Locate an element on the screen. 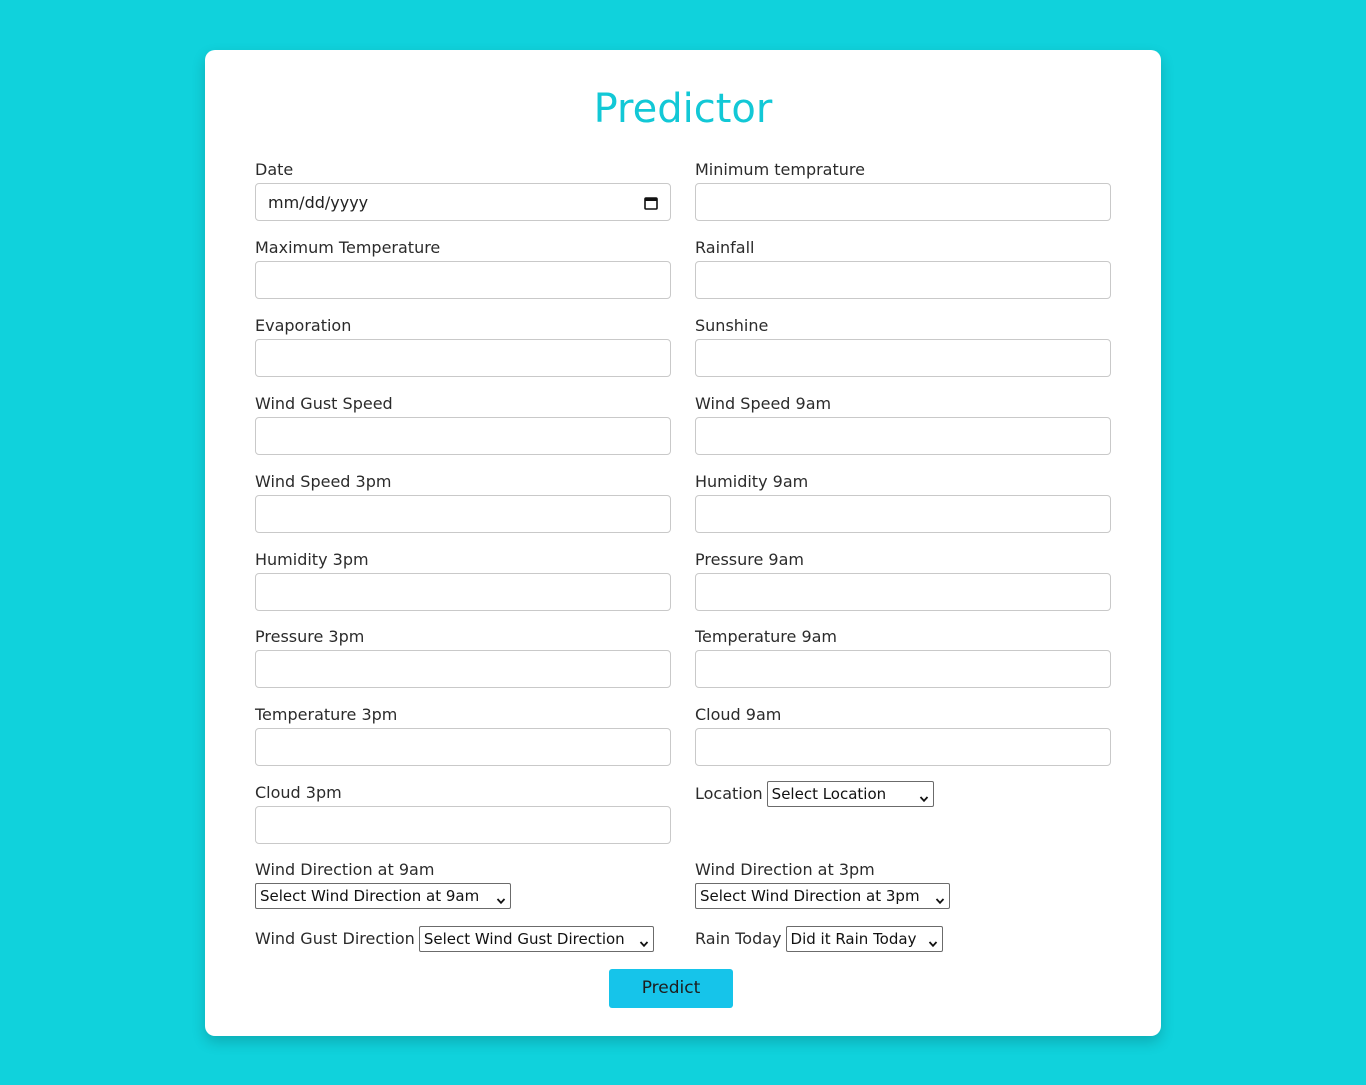 The width and height of the screenshot is (1366, 1085). wind-speed-3pm-field-group: Wind Speed 3pm is located at coordinates (463, 502).